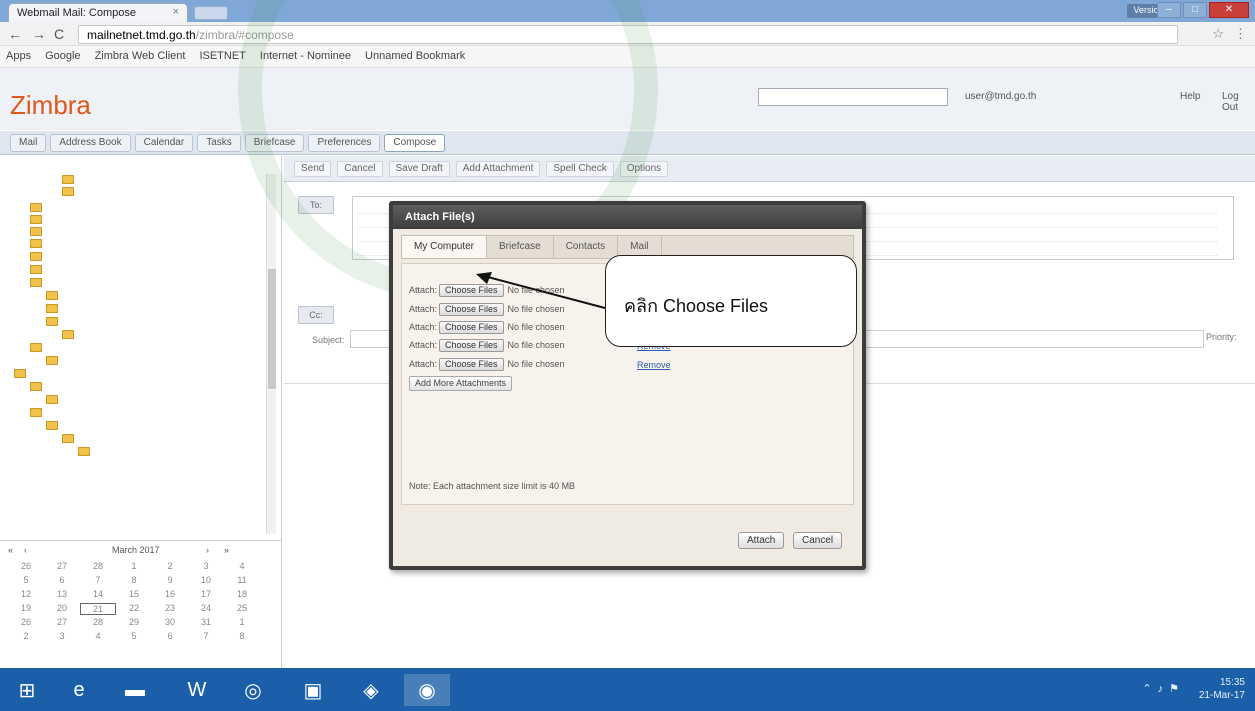 The width and height of the screenshot is (1255, 711). I want to click on to-button: To:, so click(316, 205).